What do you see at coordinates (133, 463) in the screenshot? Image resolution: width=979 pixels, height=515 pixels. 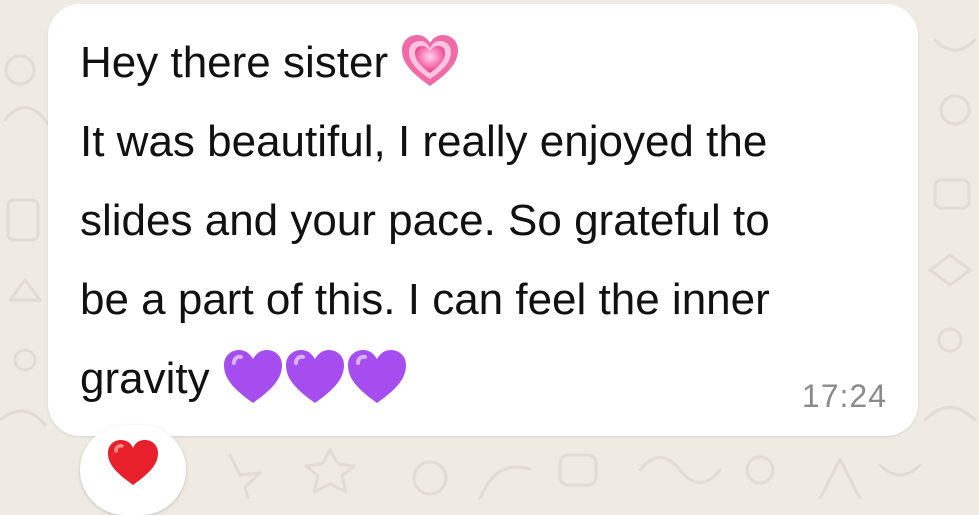 I see `red-heart-icon` at bounding box center [133, 463].